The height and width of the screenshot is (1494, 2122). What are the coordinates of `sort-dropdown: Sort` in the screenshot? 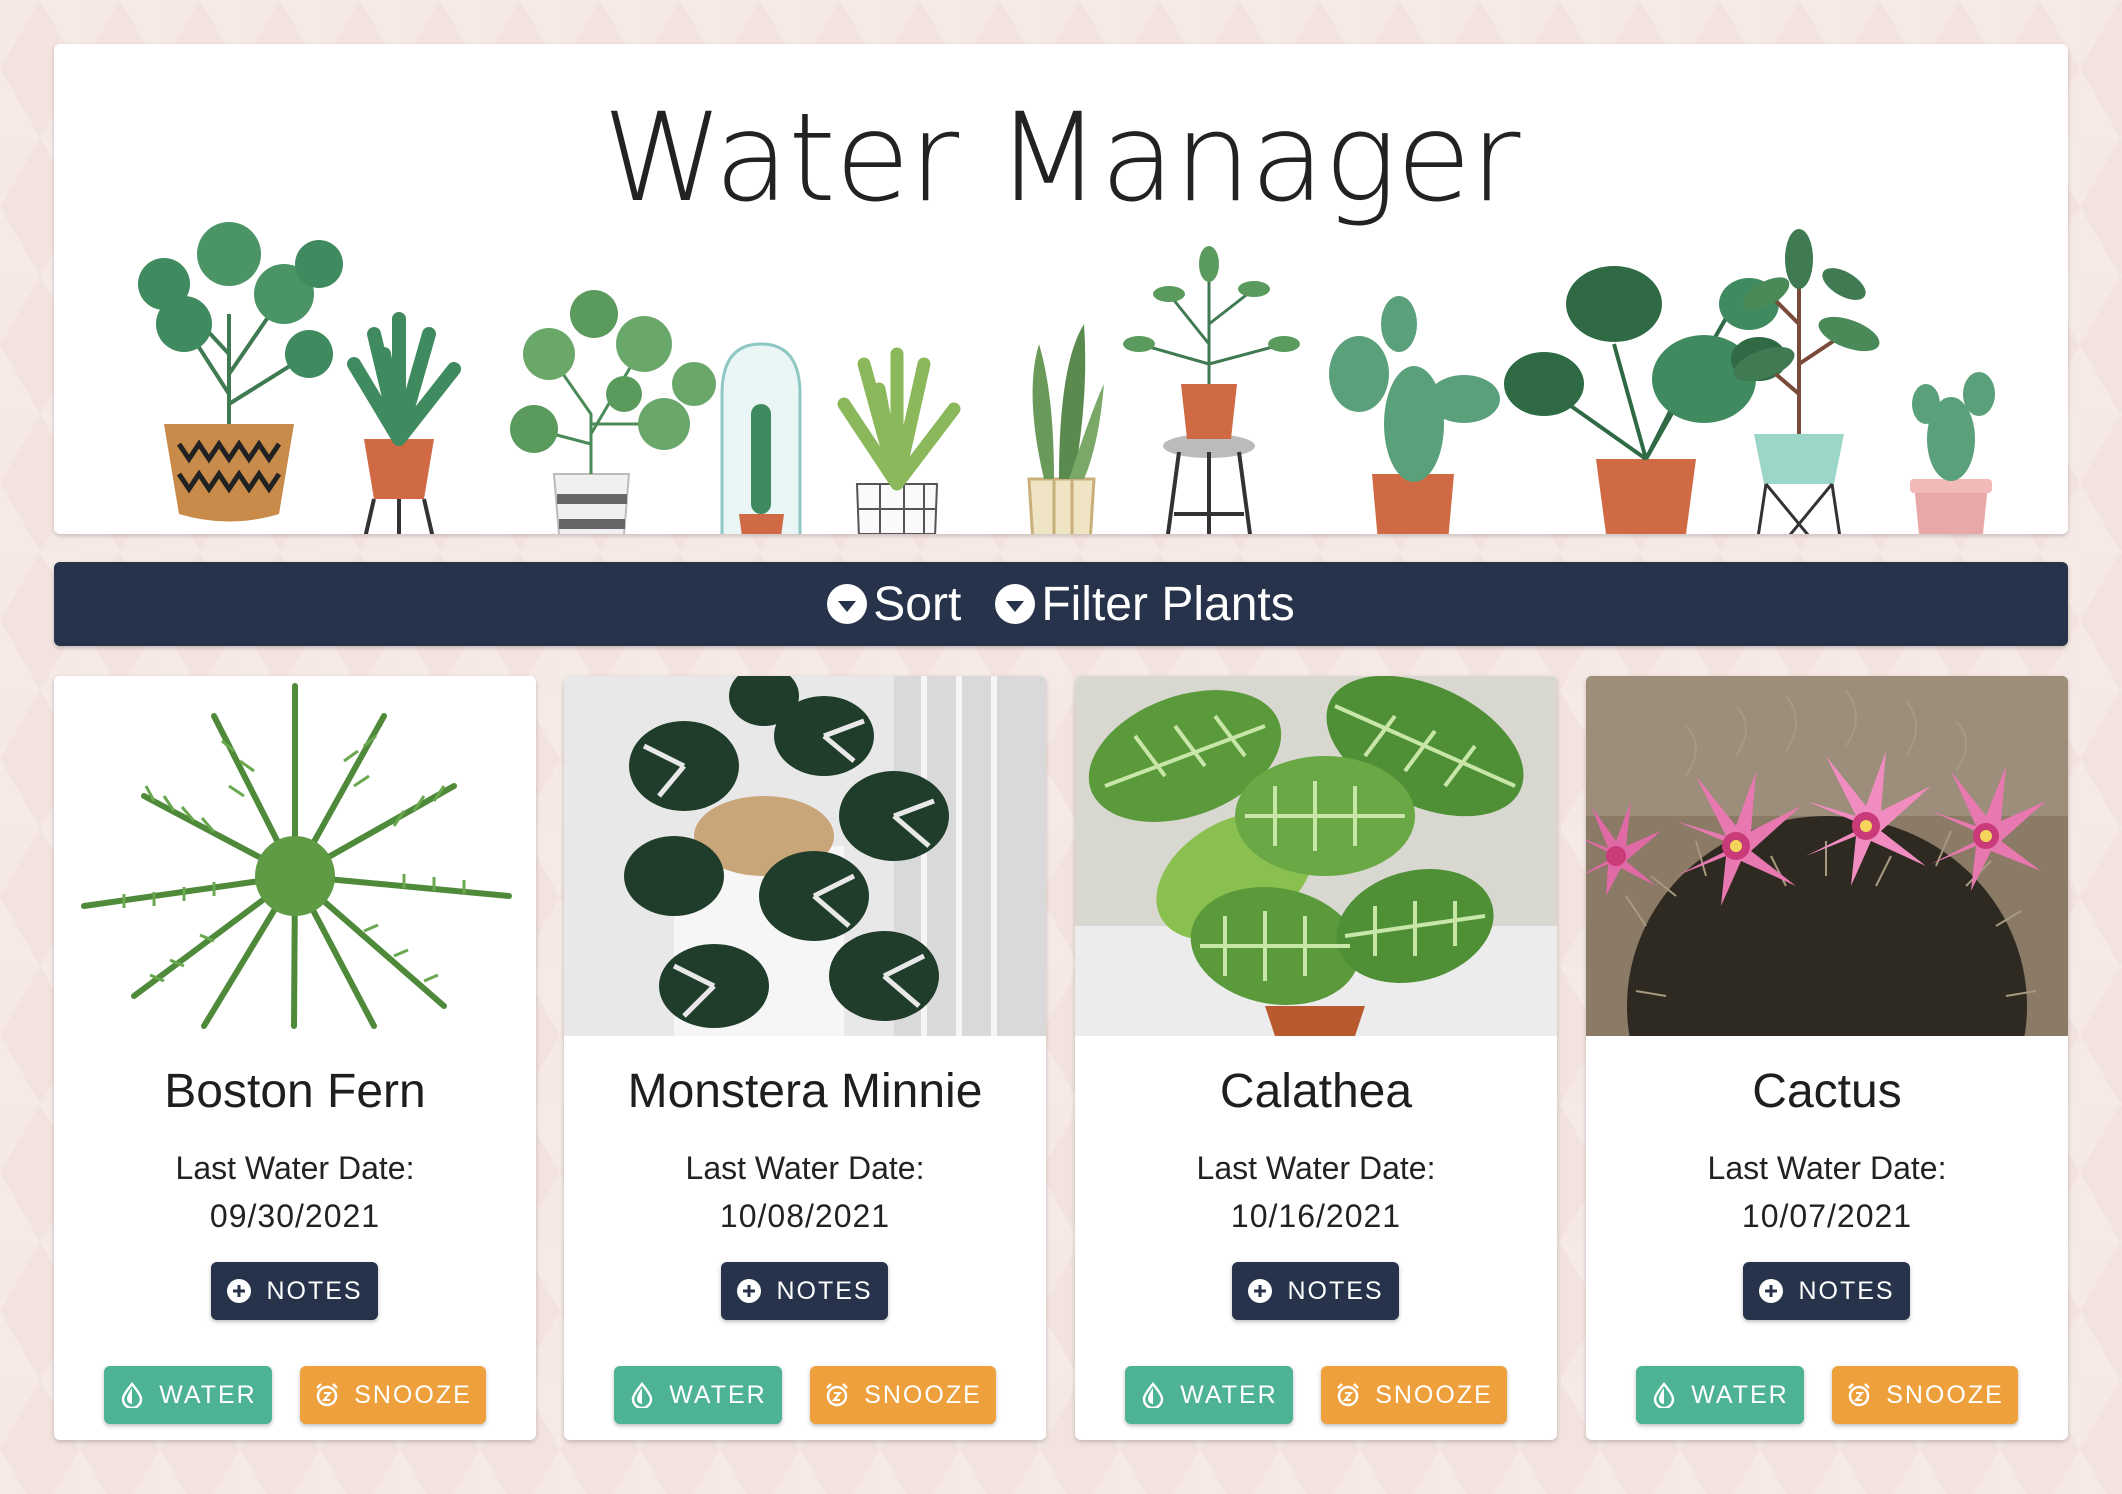 It's located at (894, 604).